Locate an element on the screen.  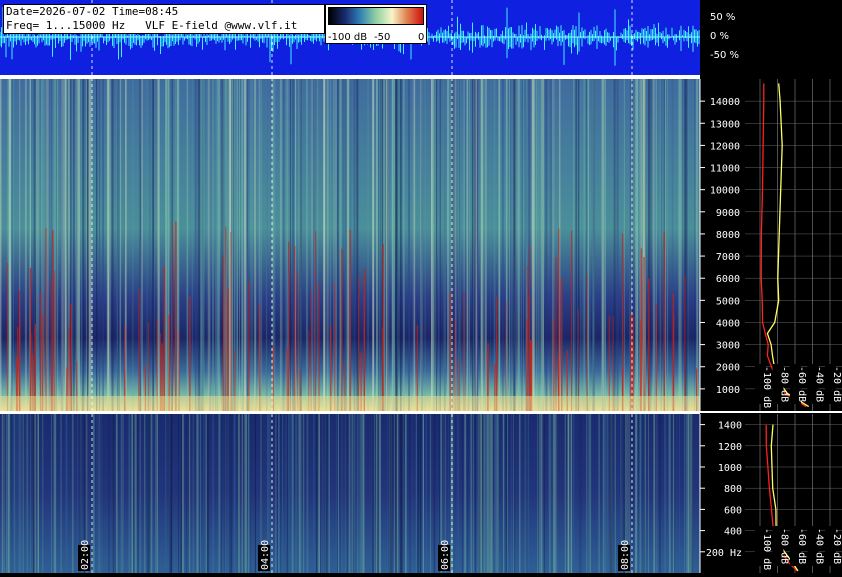
db-axis-label: -20 dB is located at coordinates (836, 546).